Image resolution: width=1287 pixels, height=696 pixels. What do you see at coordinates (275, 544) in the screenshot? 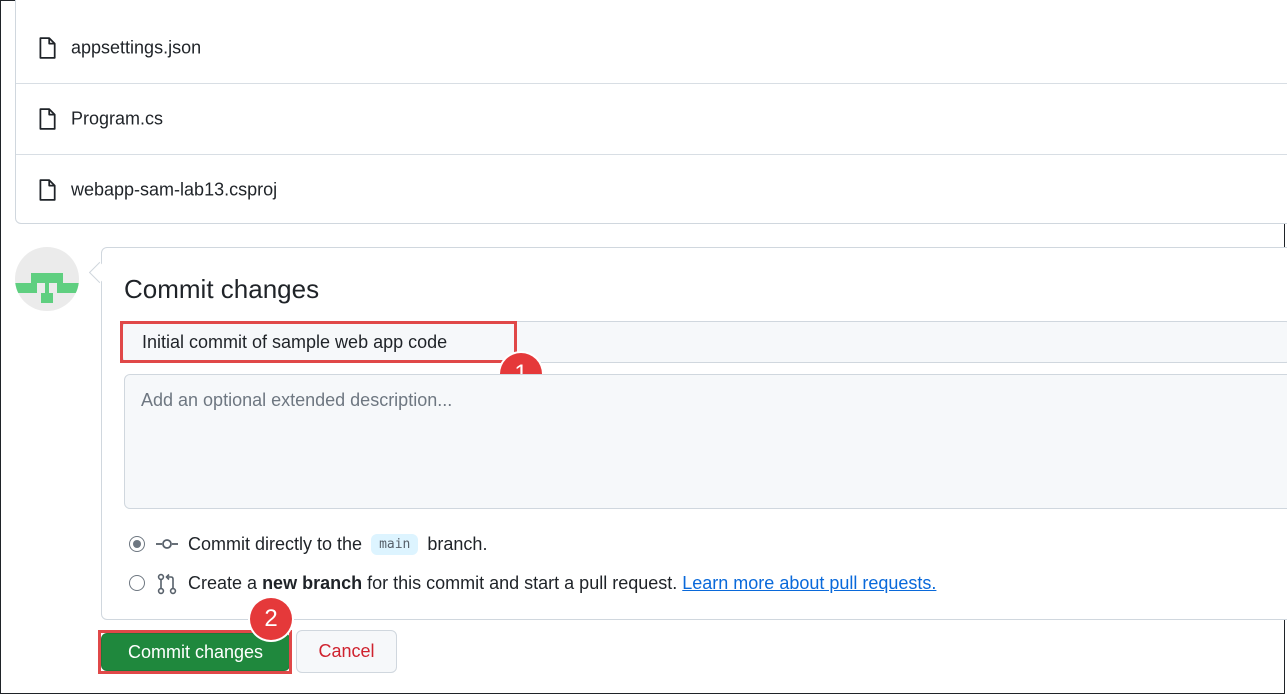
I see `option-direct-prefix: Commit directly to the` at bounding box center [275, 544].